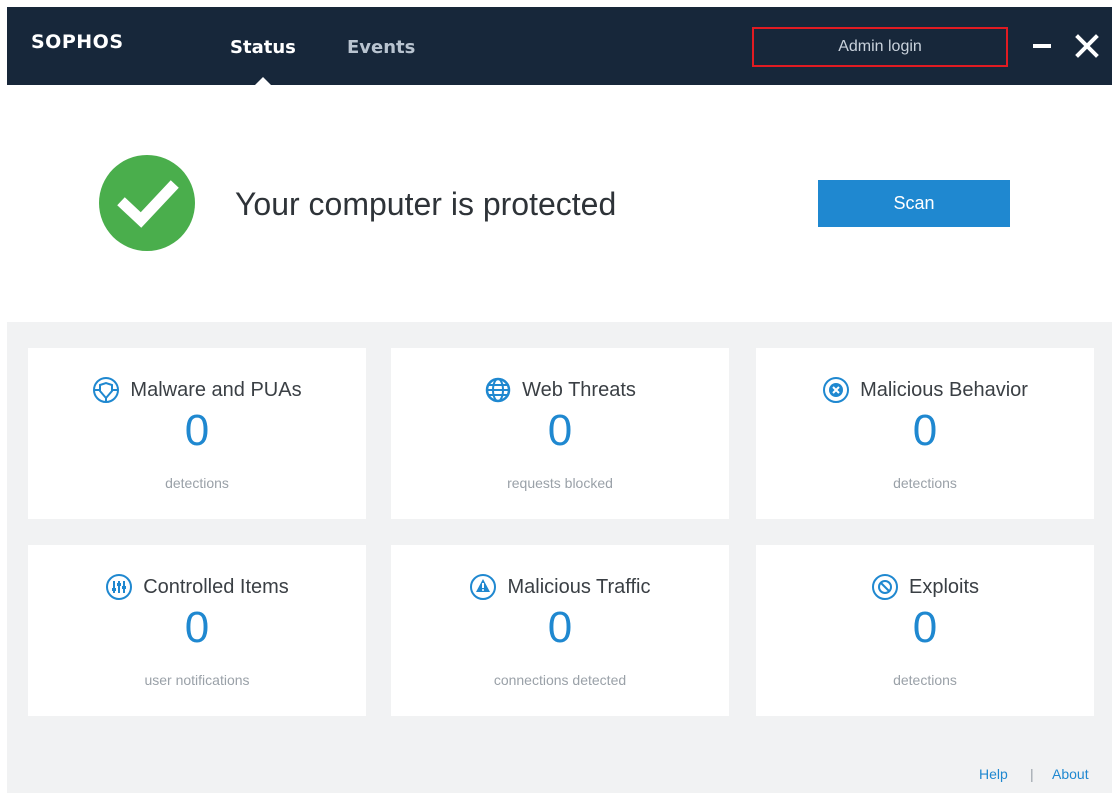 This screenshot has width=1112, height=793. I want to click on close-icon, so click(1087, 46).